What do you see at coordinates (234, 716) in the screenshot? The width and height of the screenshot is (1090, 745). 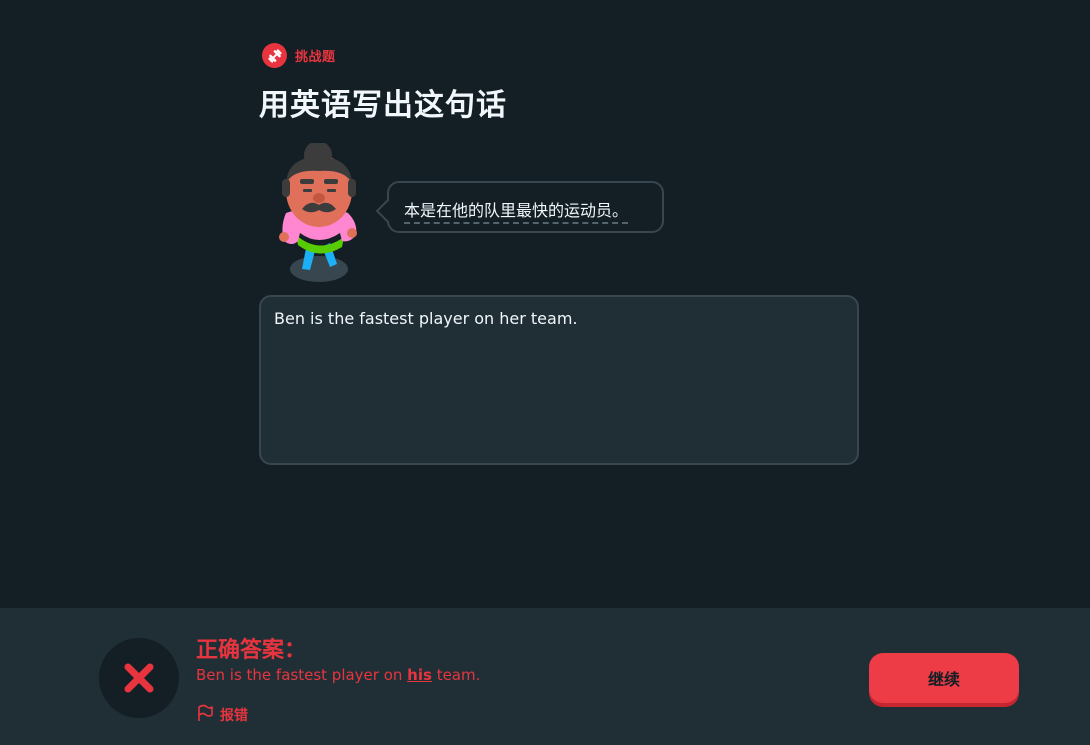 I see `report-label: 报错` at bounding box center [234, 716].